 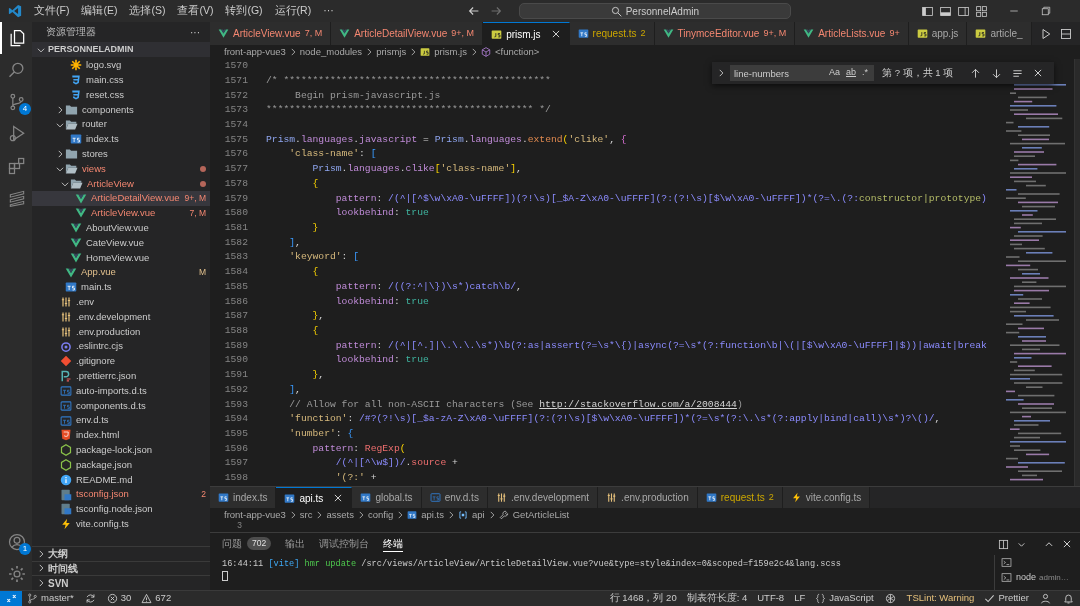 What do you see at coordinates (344, 544) in the screenshot?
I see `panel-tab: 调试控制台` at bounding box center [344, 544].